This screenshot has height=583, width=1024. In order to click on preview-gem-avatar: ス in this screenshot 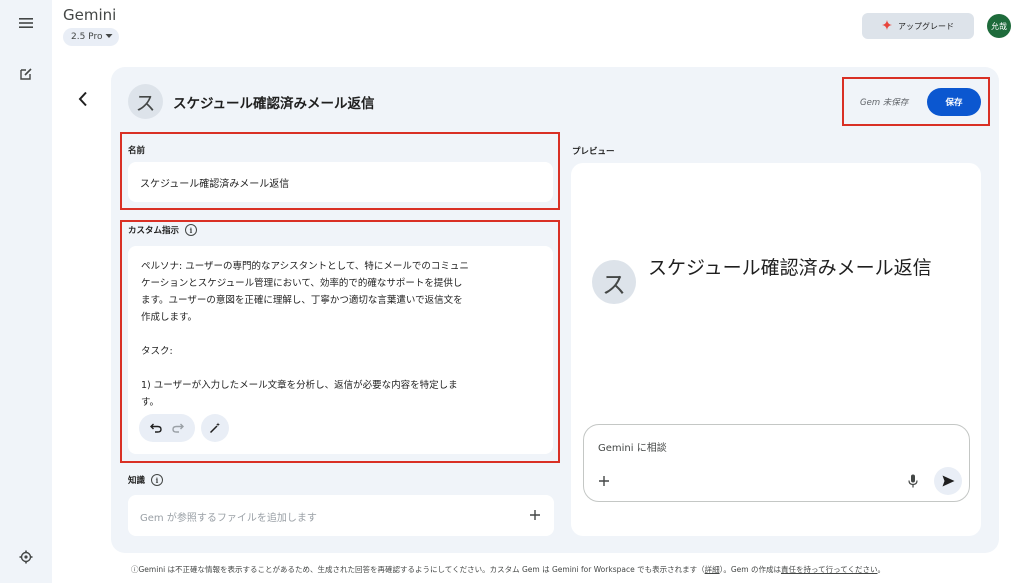, I will do `click(614, 282)`.